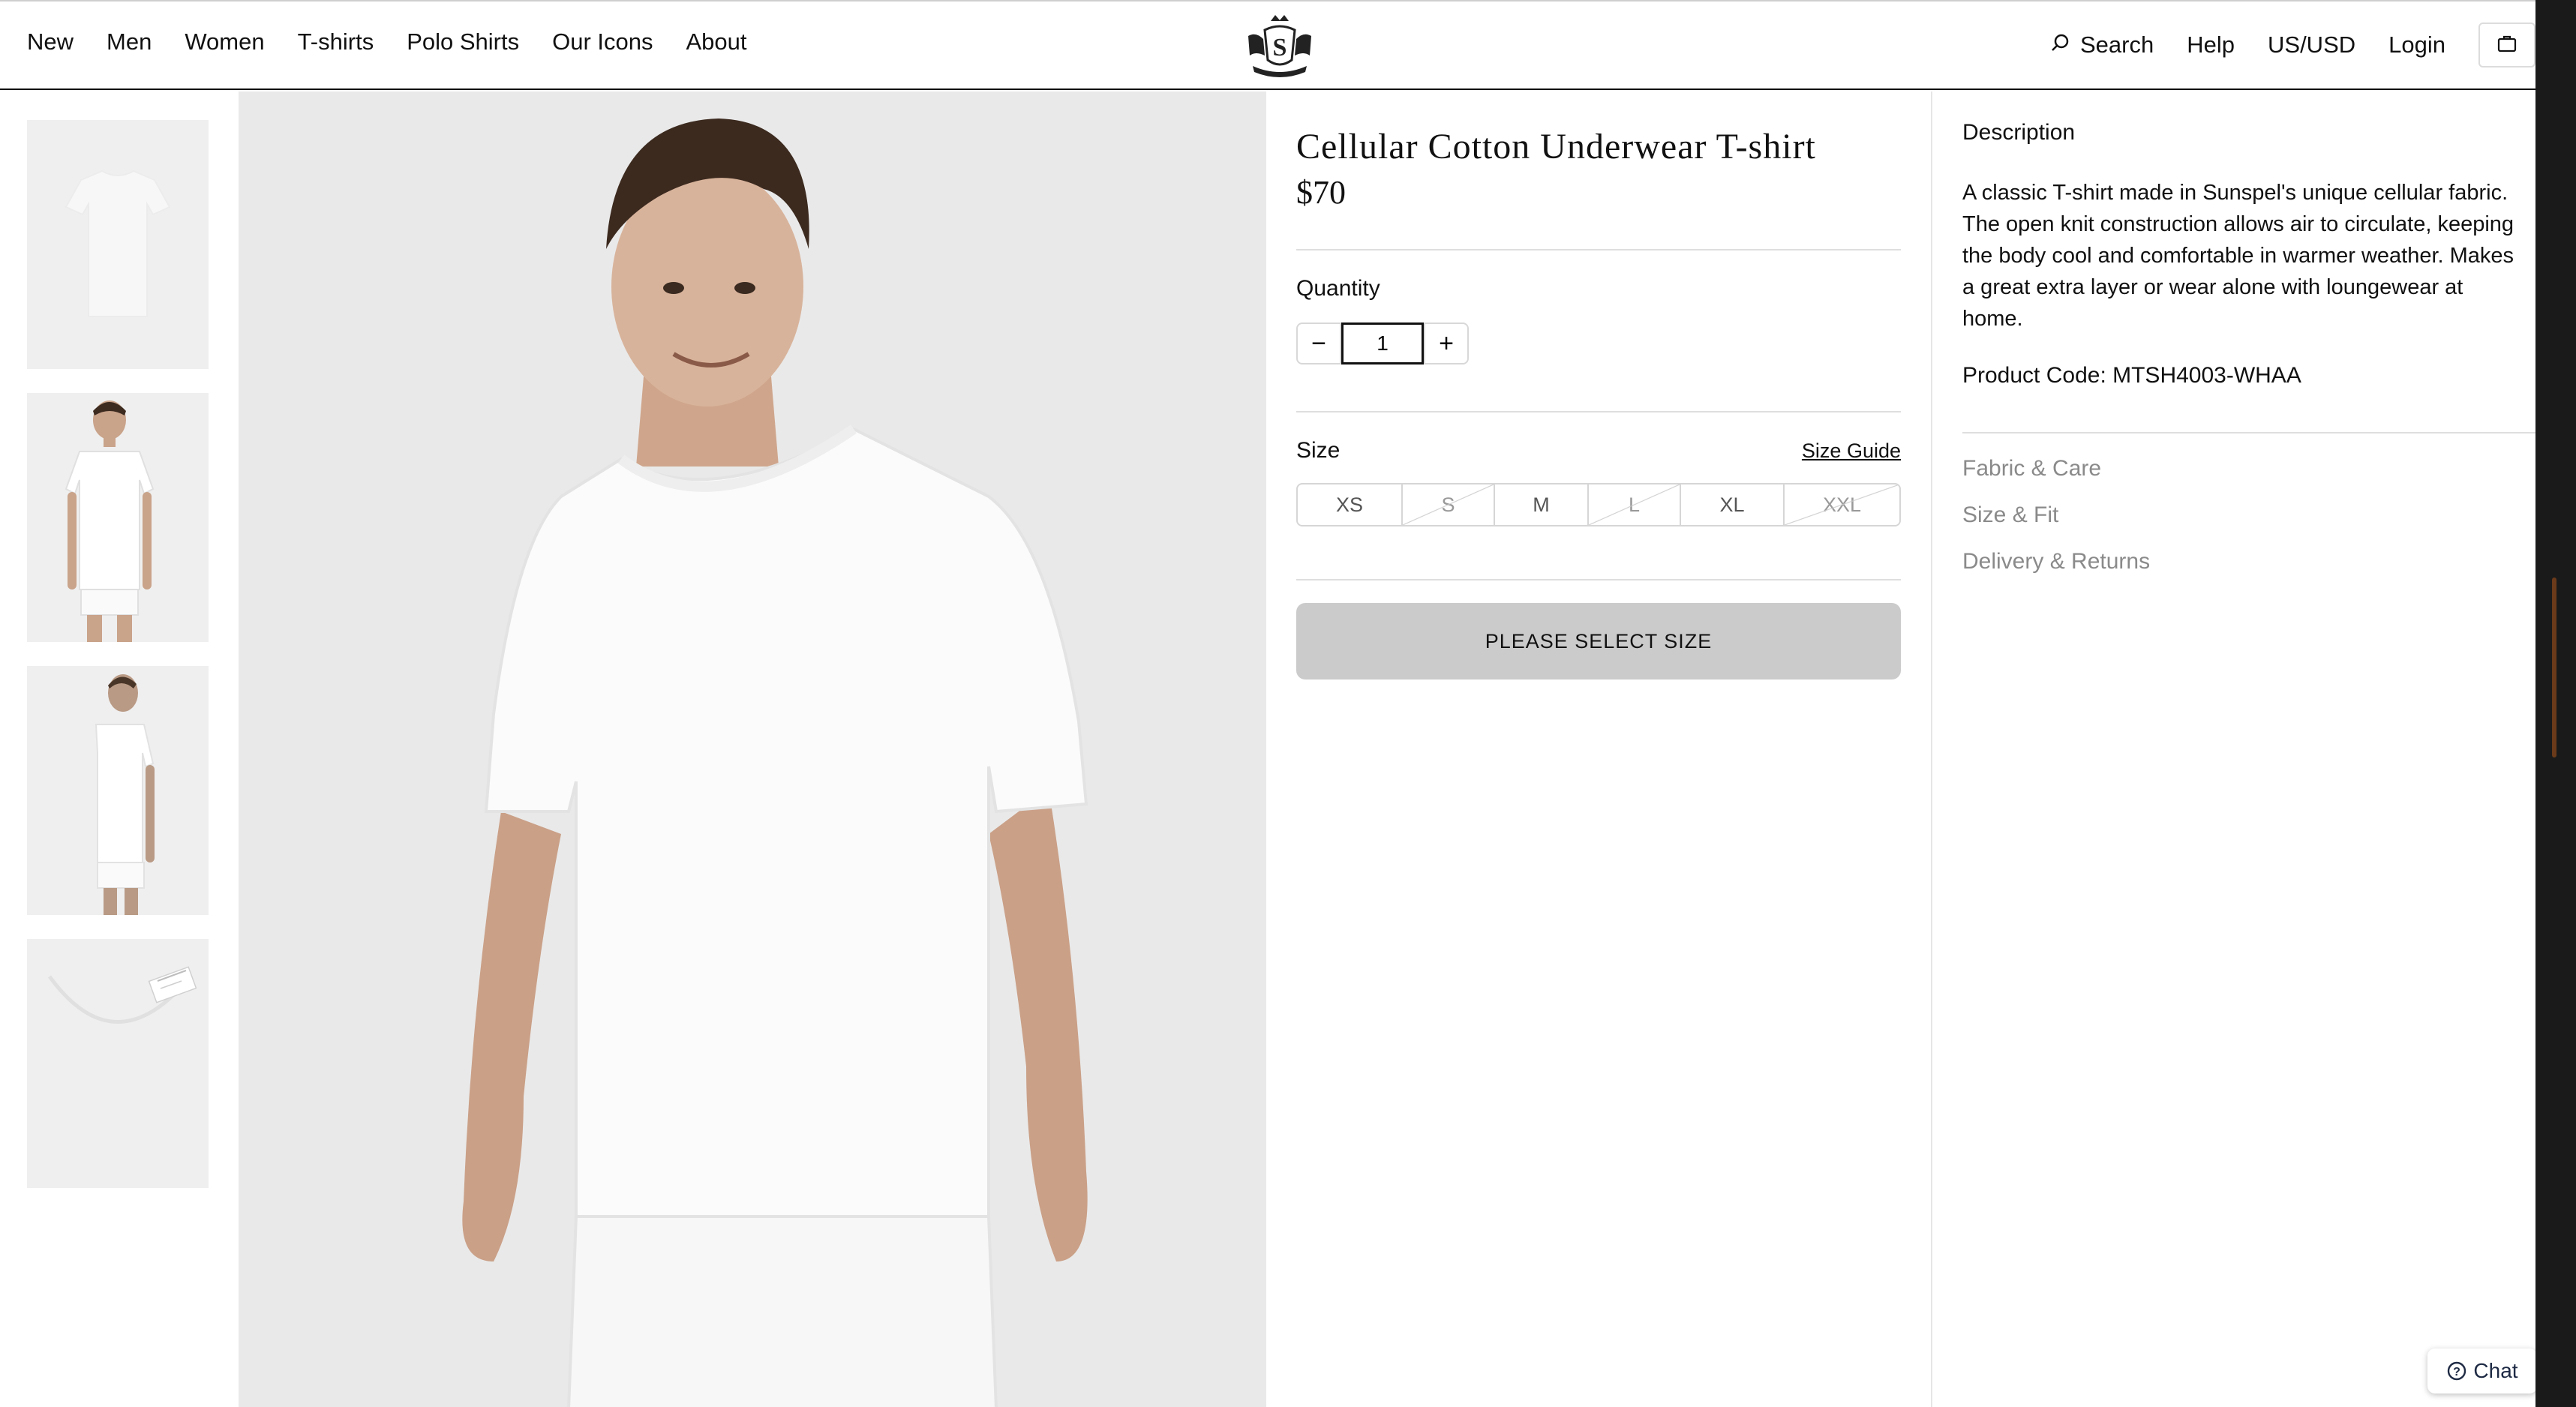 This screenshot has width=2576, height=1407. What do you see at coordinates (2131, 375) in the screenshot?
I see `product-code: Product Code: MTSH4003-WHAA` at bounding box center [2131, 375].